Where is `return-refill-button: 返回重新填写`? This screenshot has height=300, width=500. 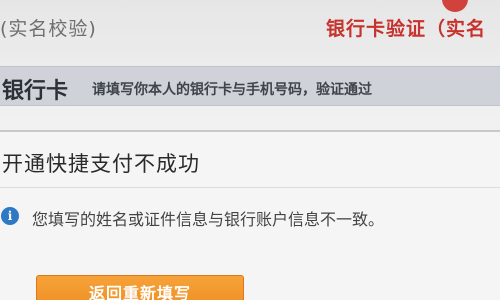 return-refill-button: 返回重新填写 is located at coordinates (140, 287).